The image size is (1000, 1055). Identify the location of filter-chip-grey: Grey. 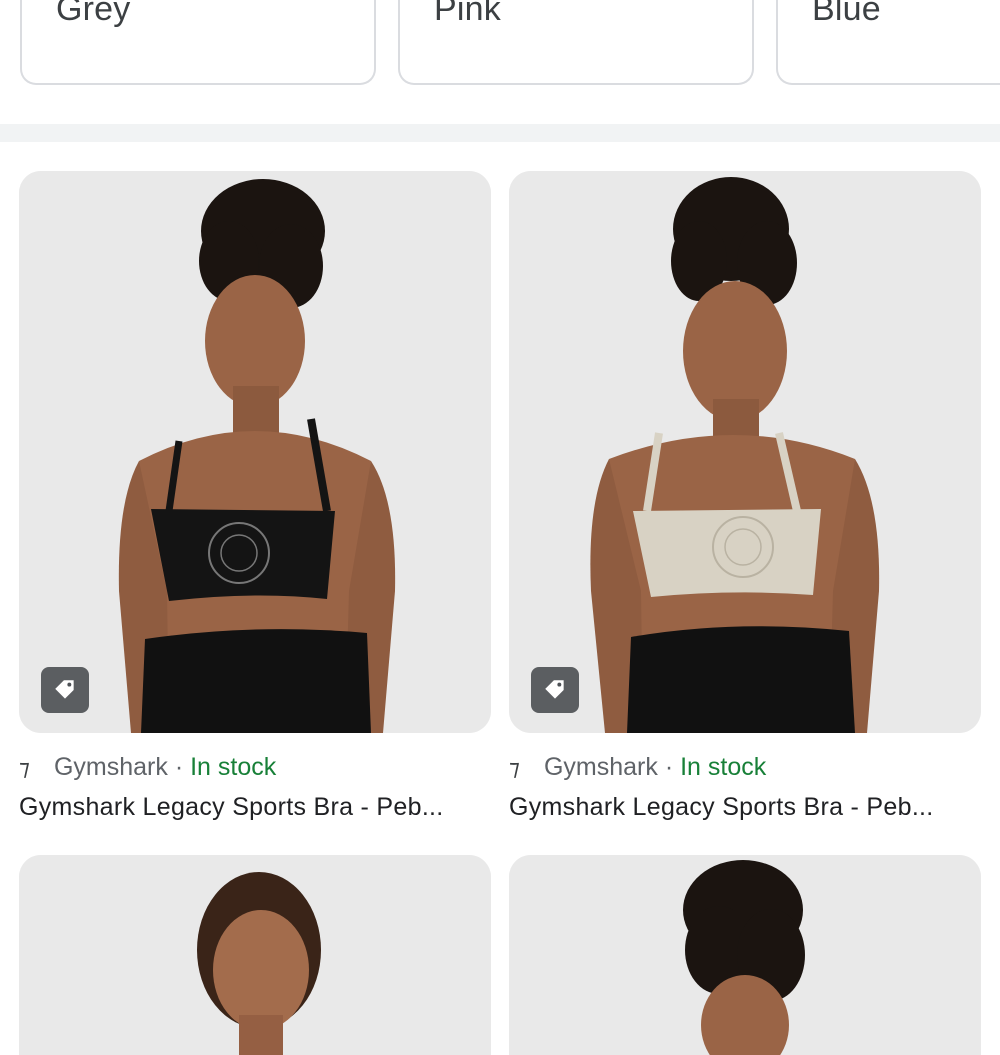
(198, 42).